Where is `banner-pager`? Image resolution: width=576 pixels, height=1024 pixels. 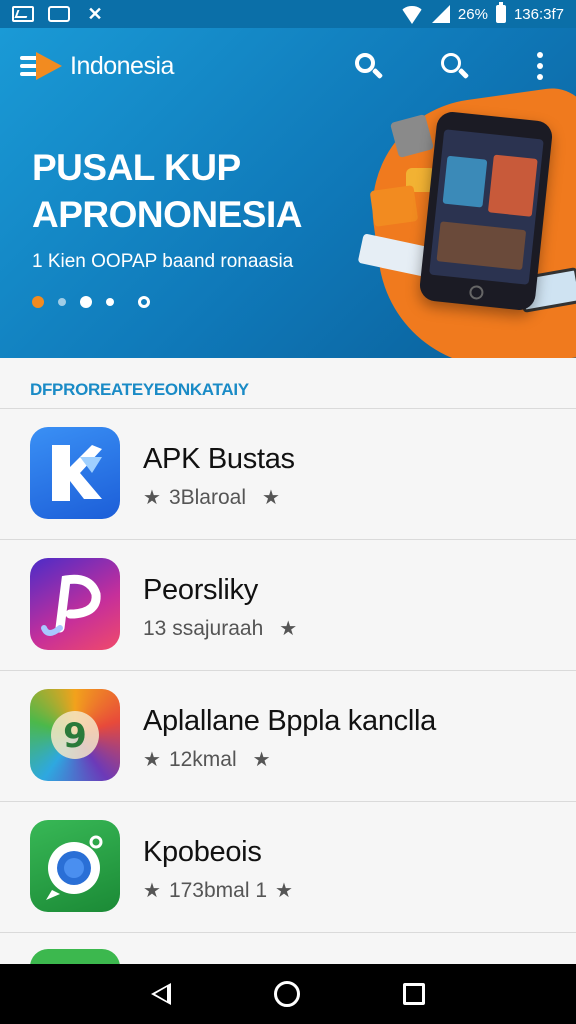 banner-pager is located at coordinates (91, 302).